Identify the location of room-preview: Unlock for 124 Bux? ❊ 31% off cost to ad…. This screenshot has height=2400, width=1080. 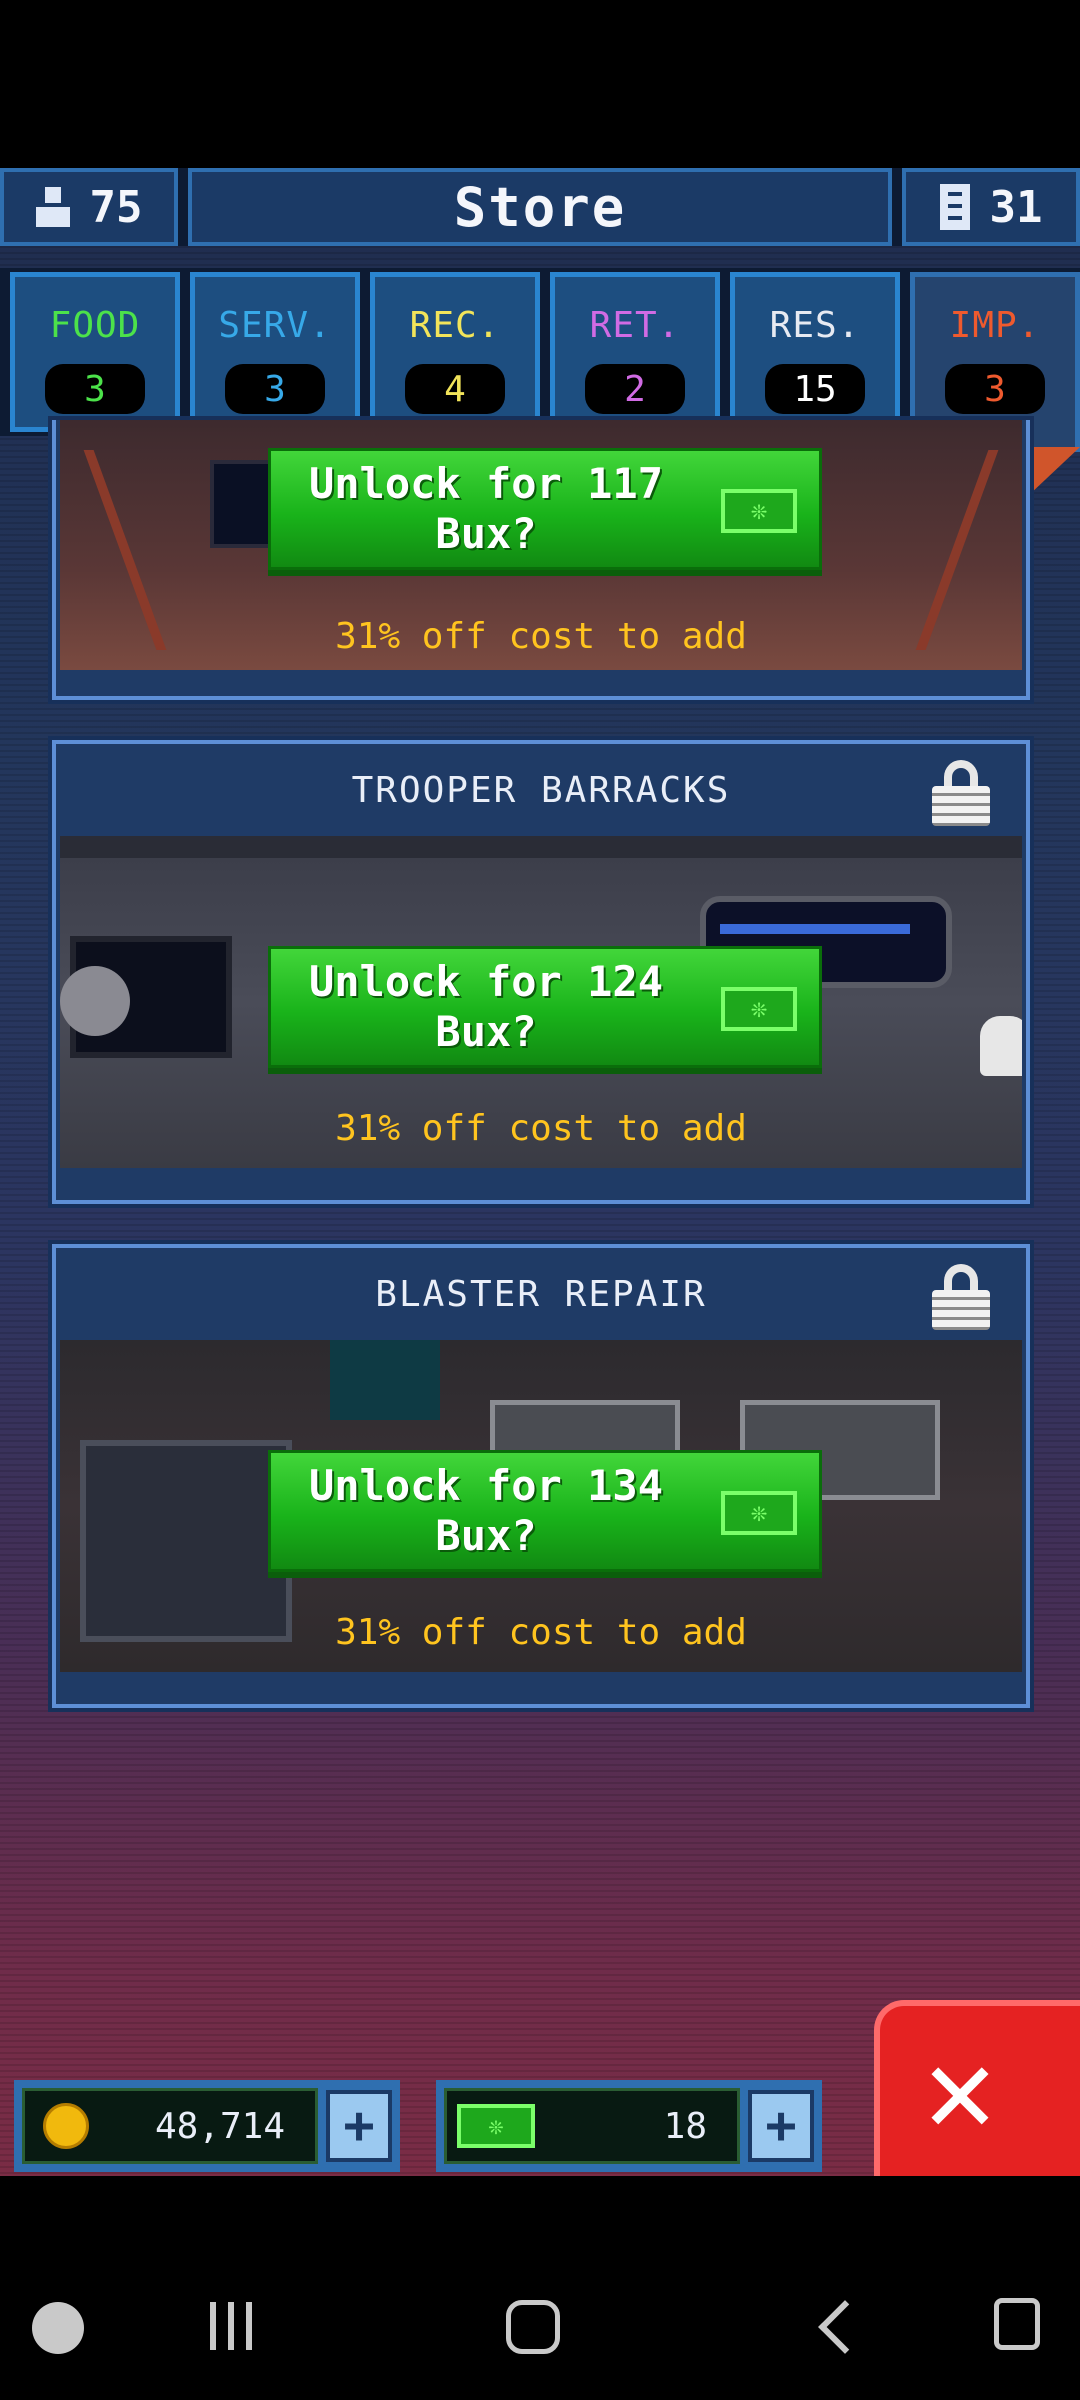
(541, 1002).